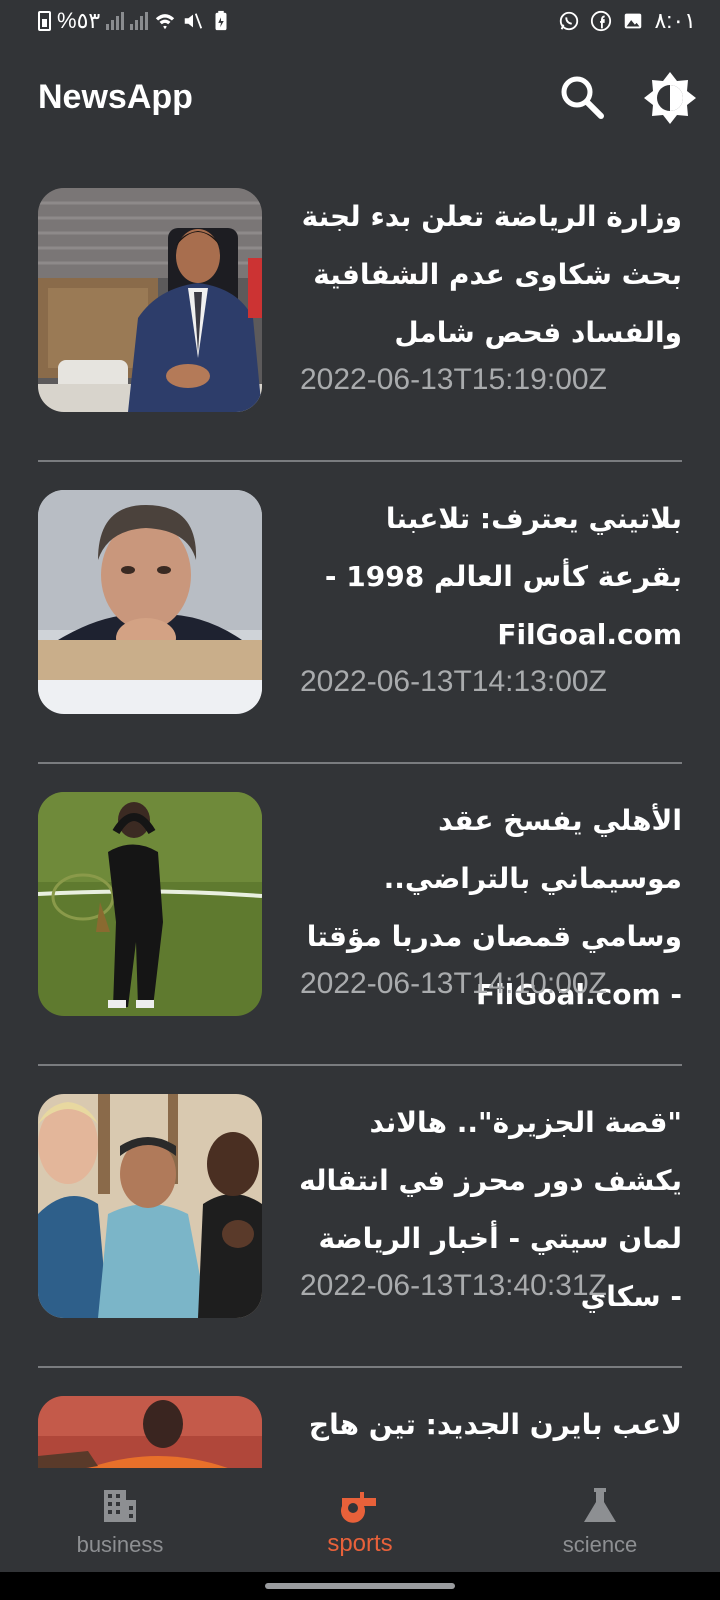 The height and width of the screenshot is (1600, 720). What do you see at coordinates (495, 1424) in the screenshot?
I see `article-title: لاعب بايرن الجديد: تين هاج` at bounding box center [495, 1424].